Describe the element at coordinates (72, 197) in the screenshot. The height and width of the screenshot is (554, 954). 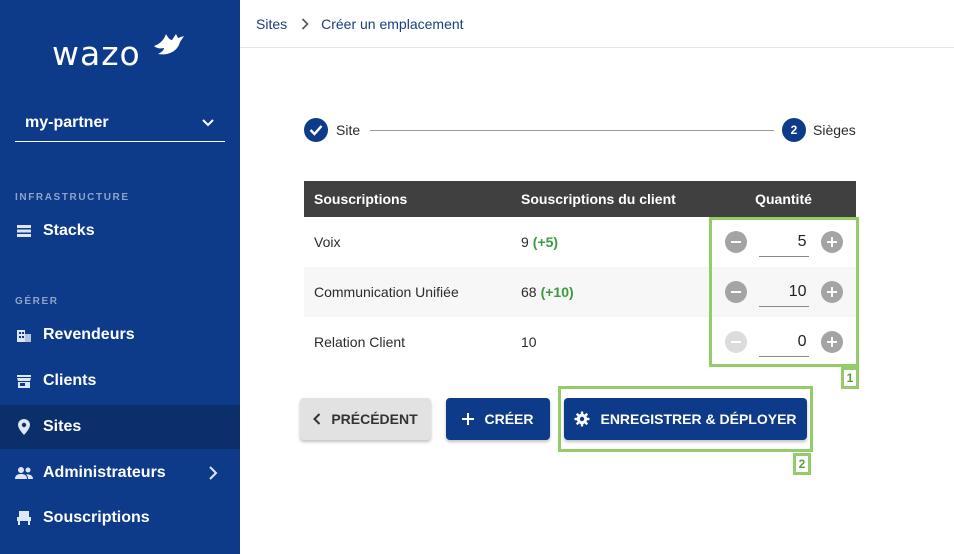
I see `section-title-infrastructure: INFRASTRUCTURE` at that location.